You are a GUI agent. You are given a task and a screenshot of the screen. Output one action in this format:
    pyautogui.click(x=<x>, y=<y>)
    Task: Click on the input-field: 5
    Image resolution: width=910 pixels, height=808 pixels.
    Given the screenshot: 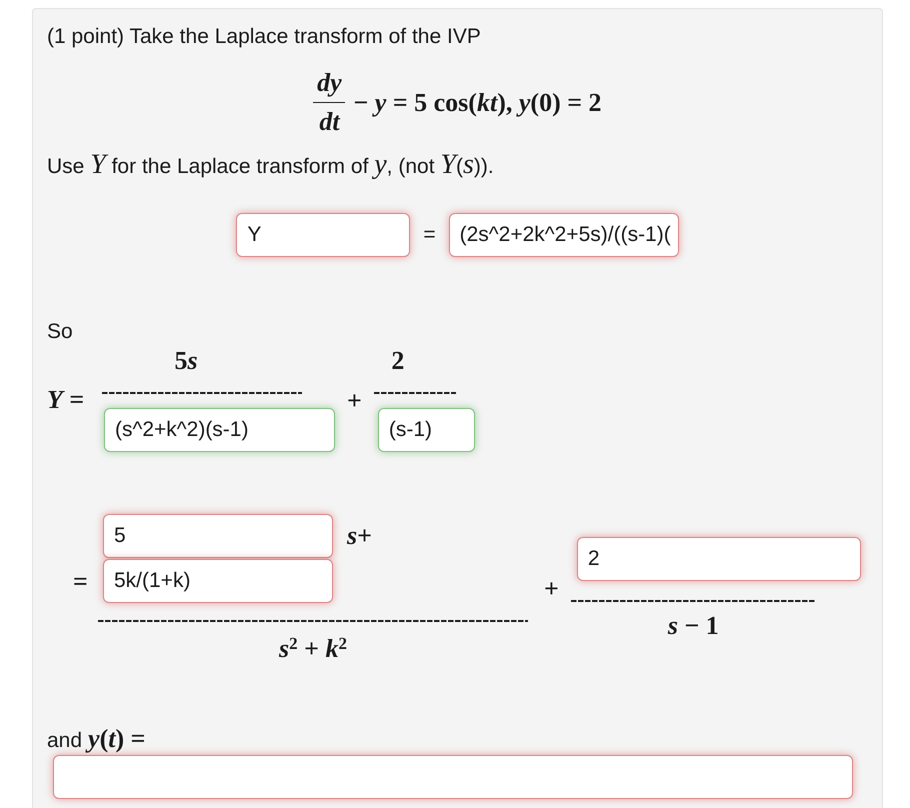 What is the action you would take?
    pyautogui.click(x=218, y=536)
    